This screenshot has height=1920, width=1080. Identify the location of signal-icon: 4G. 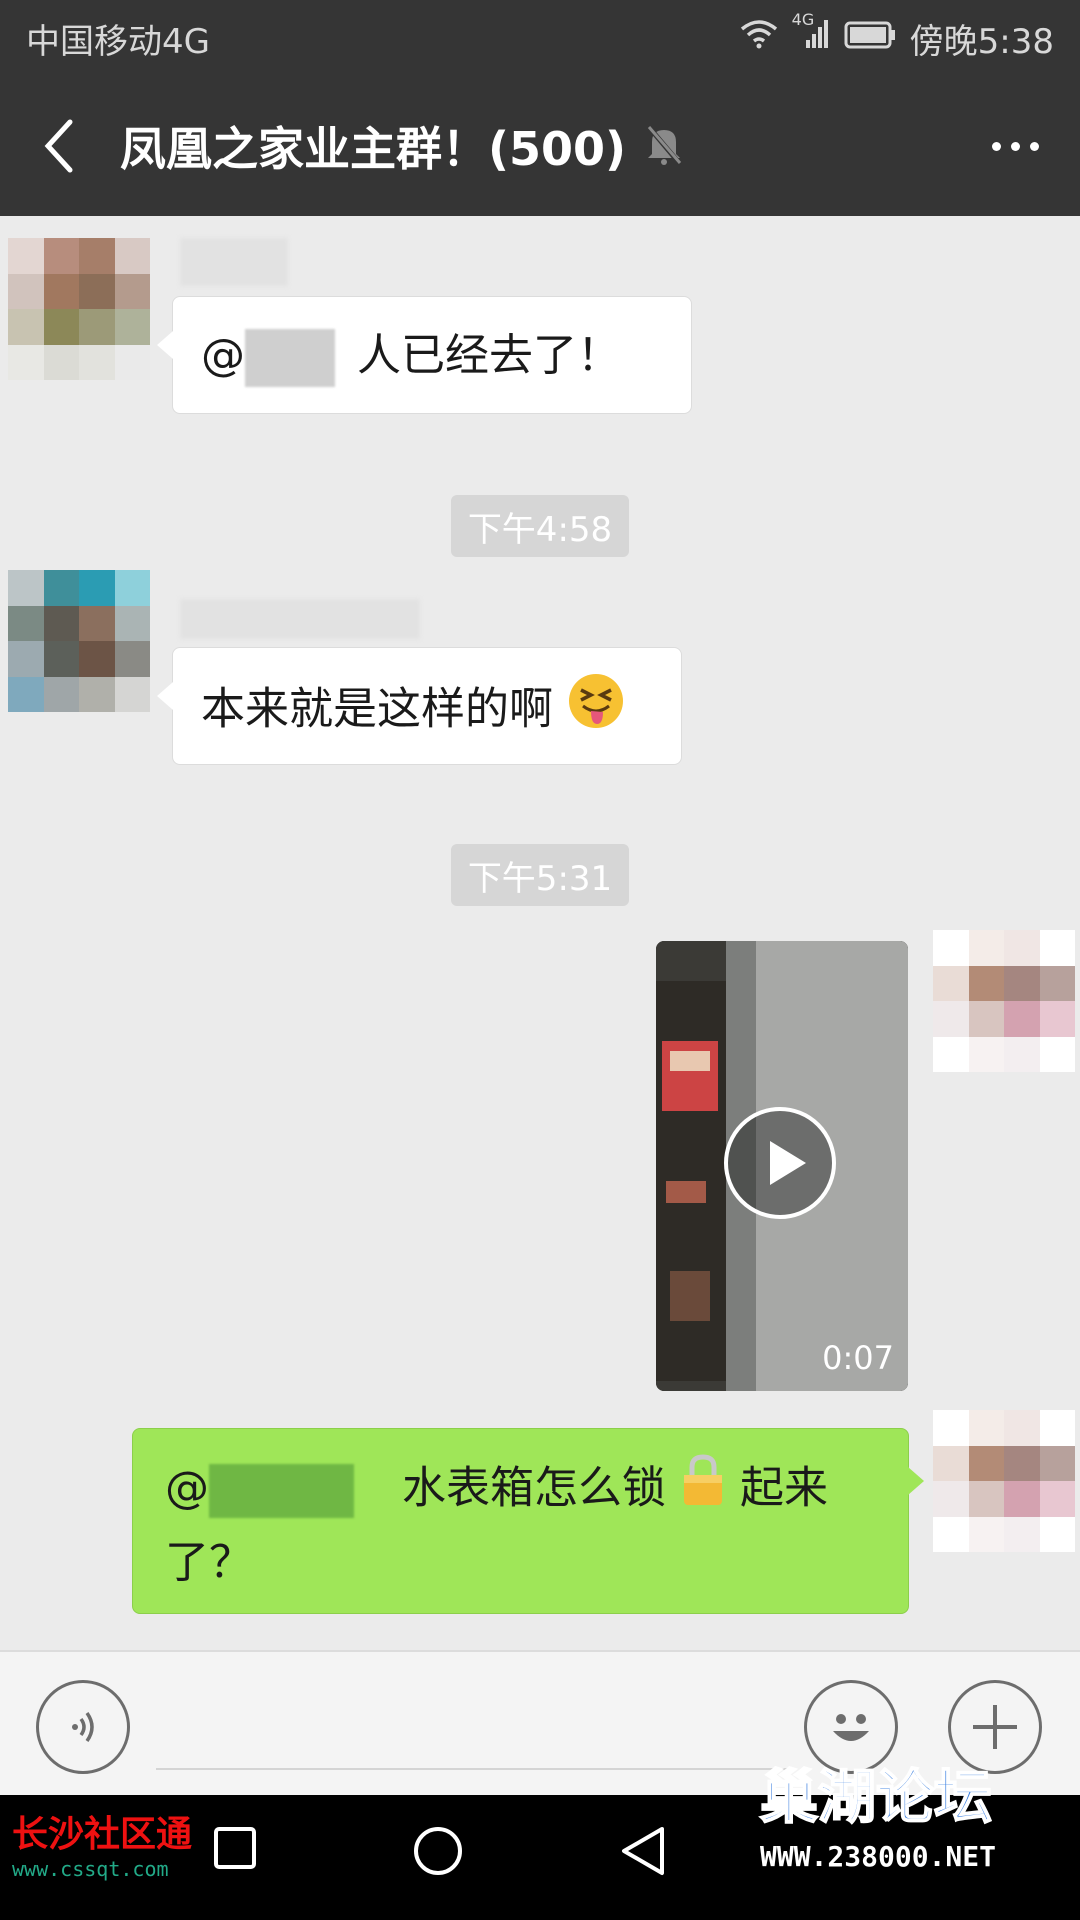
(811, 34).